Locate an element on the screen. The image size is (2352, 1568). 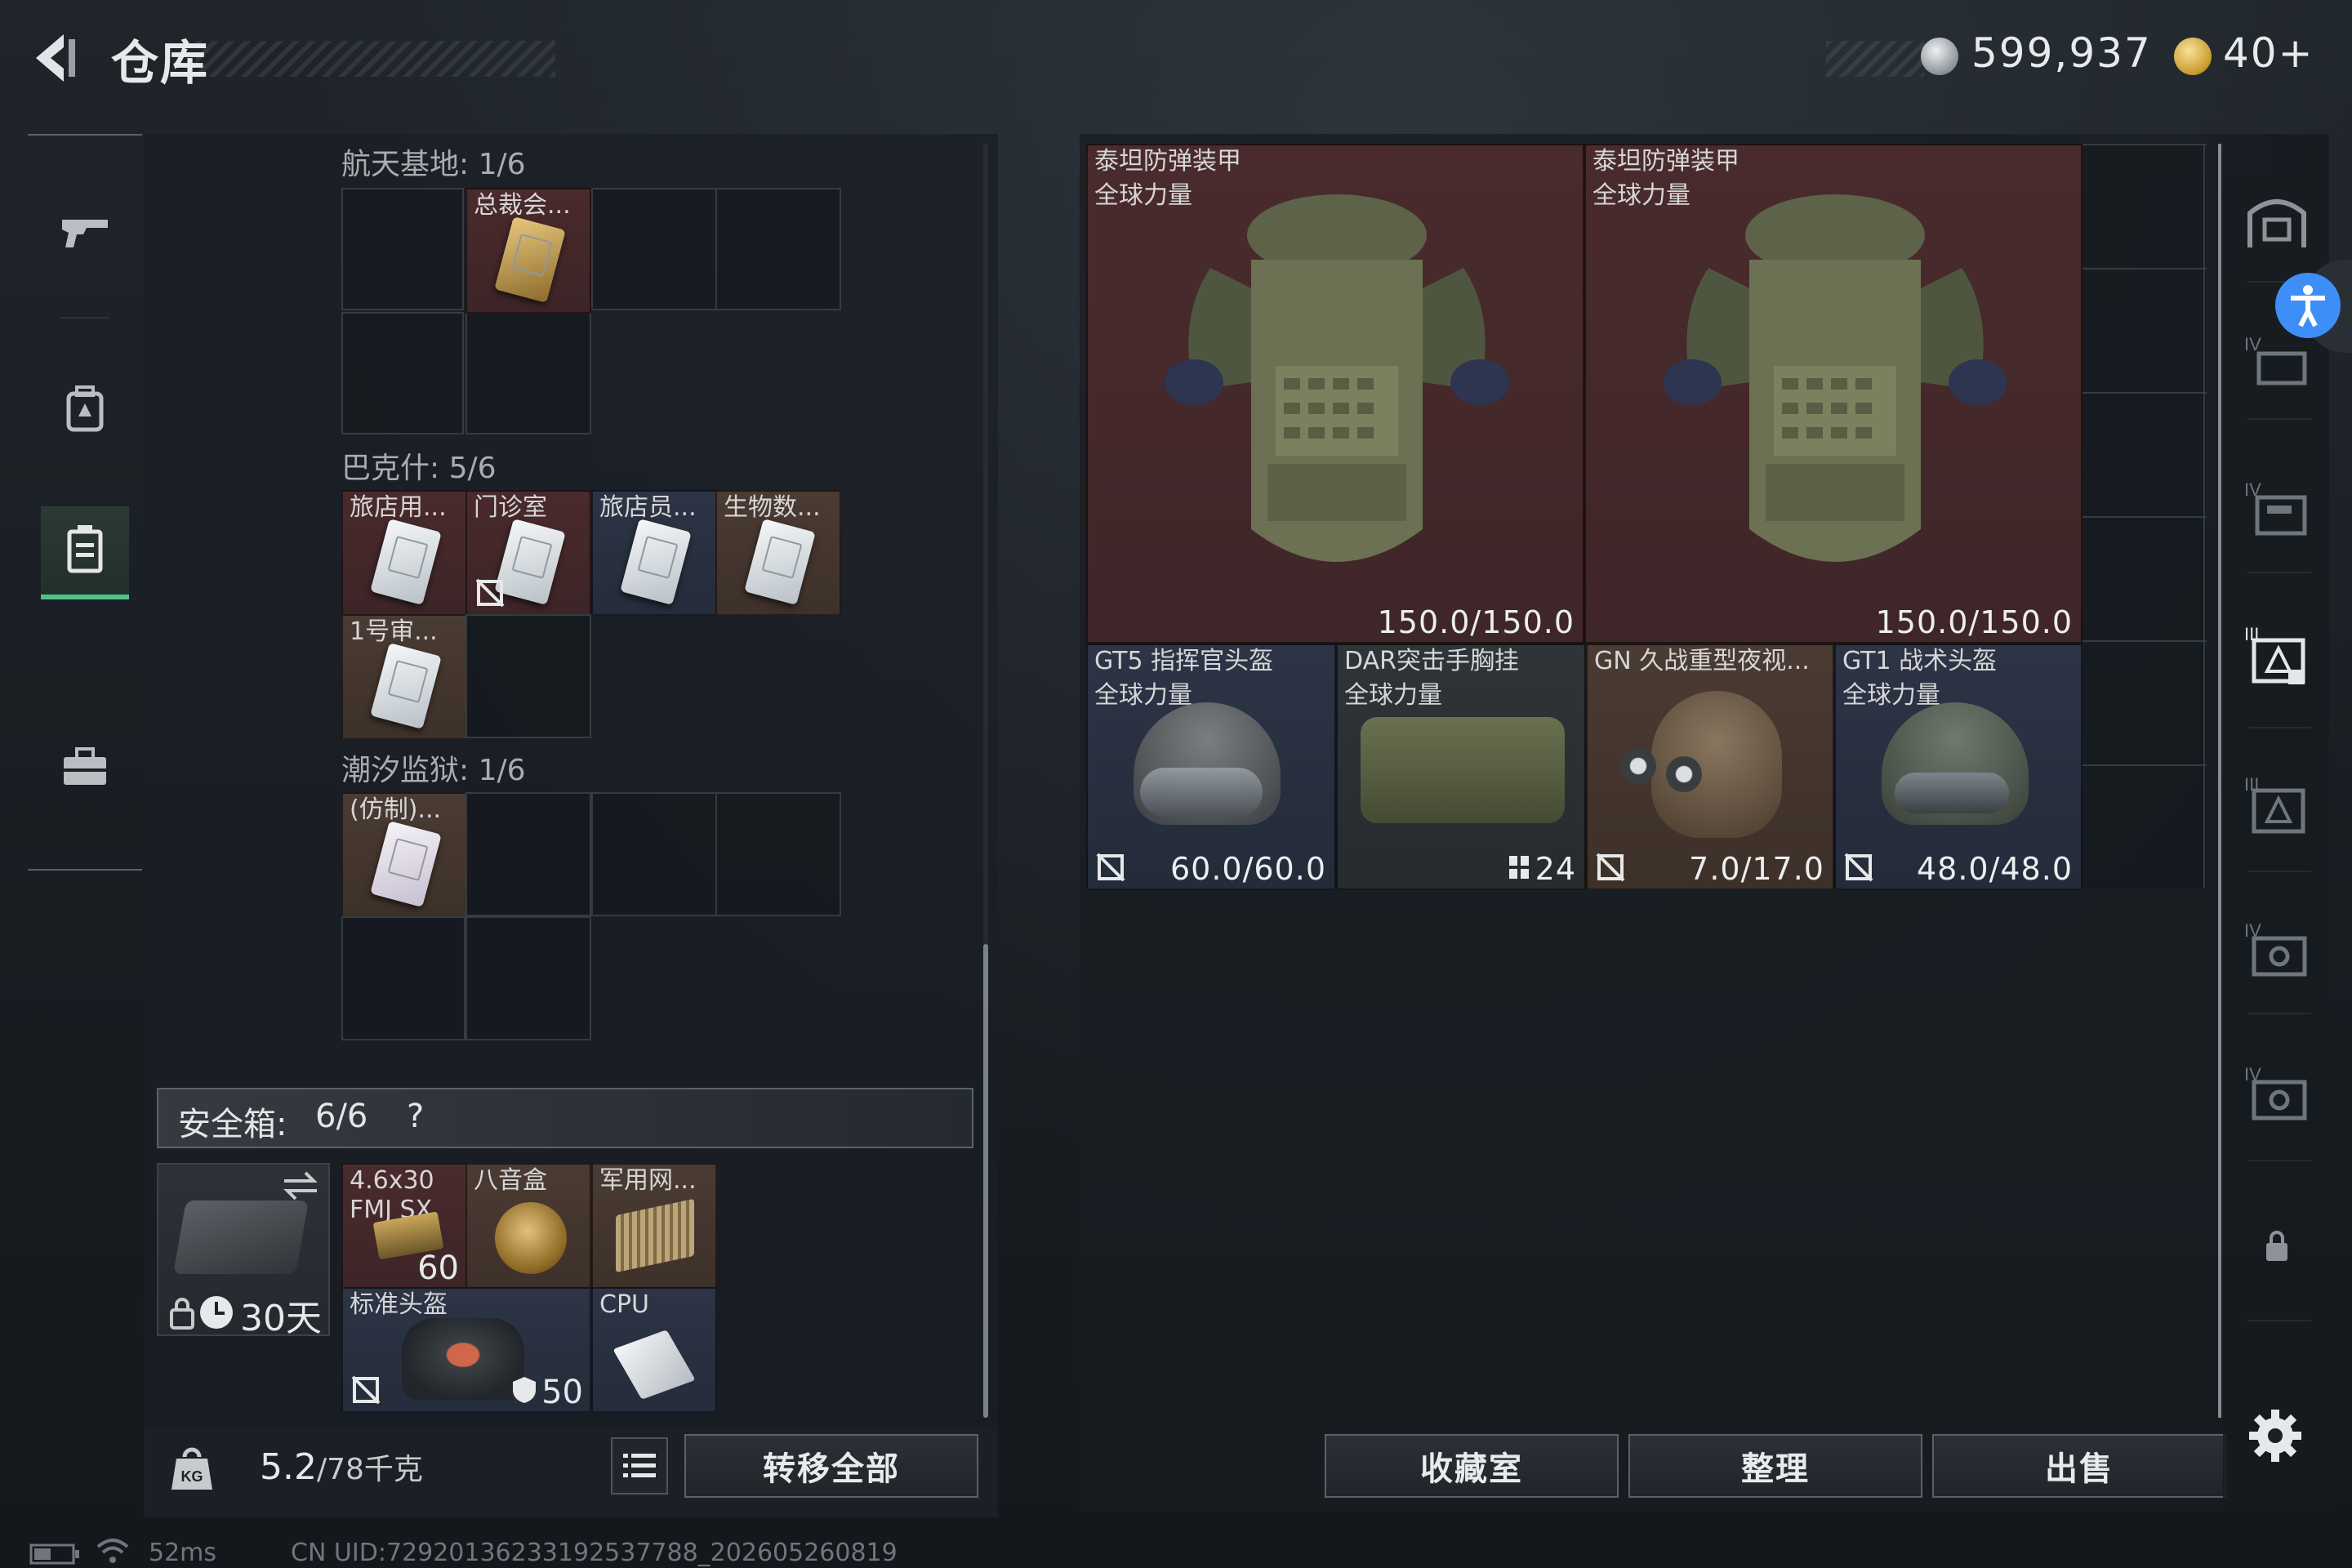
item-durability: 60.0/60.0 is located at coordinates (1247, 869).